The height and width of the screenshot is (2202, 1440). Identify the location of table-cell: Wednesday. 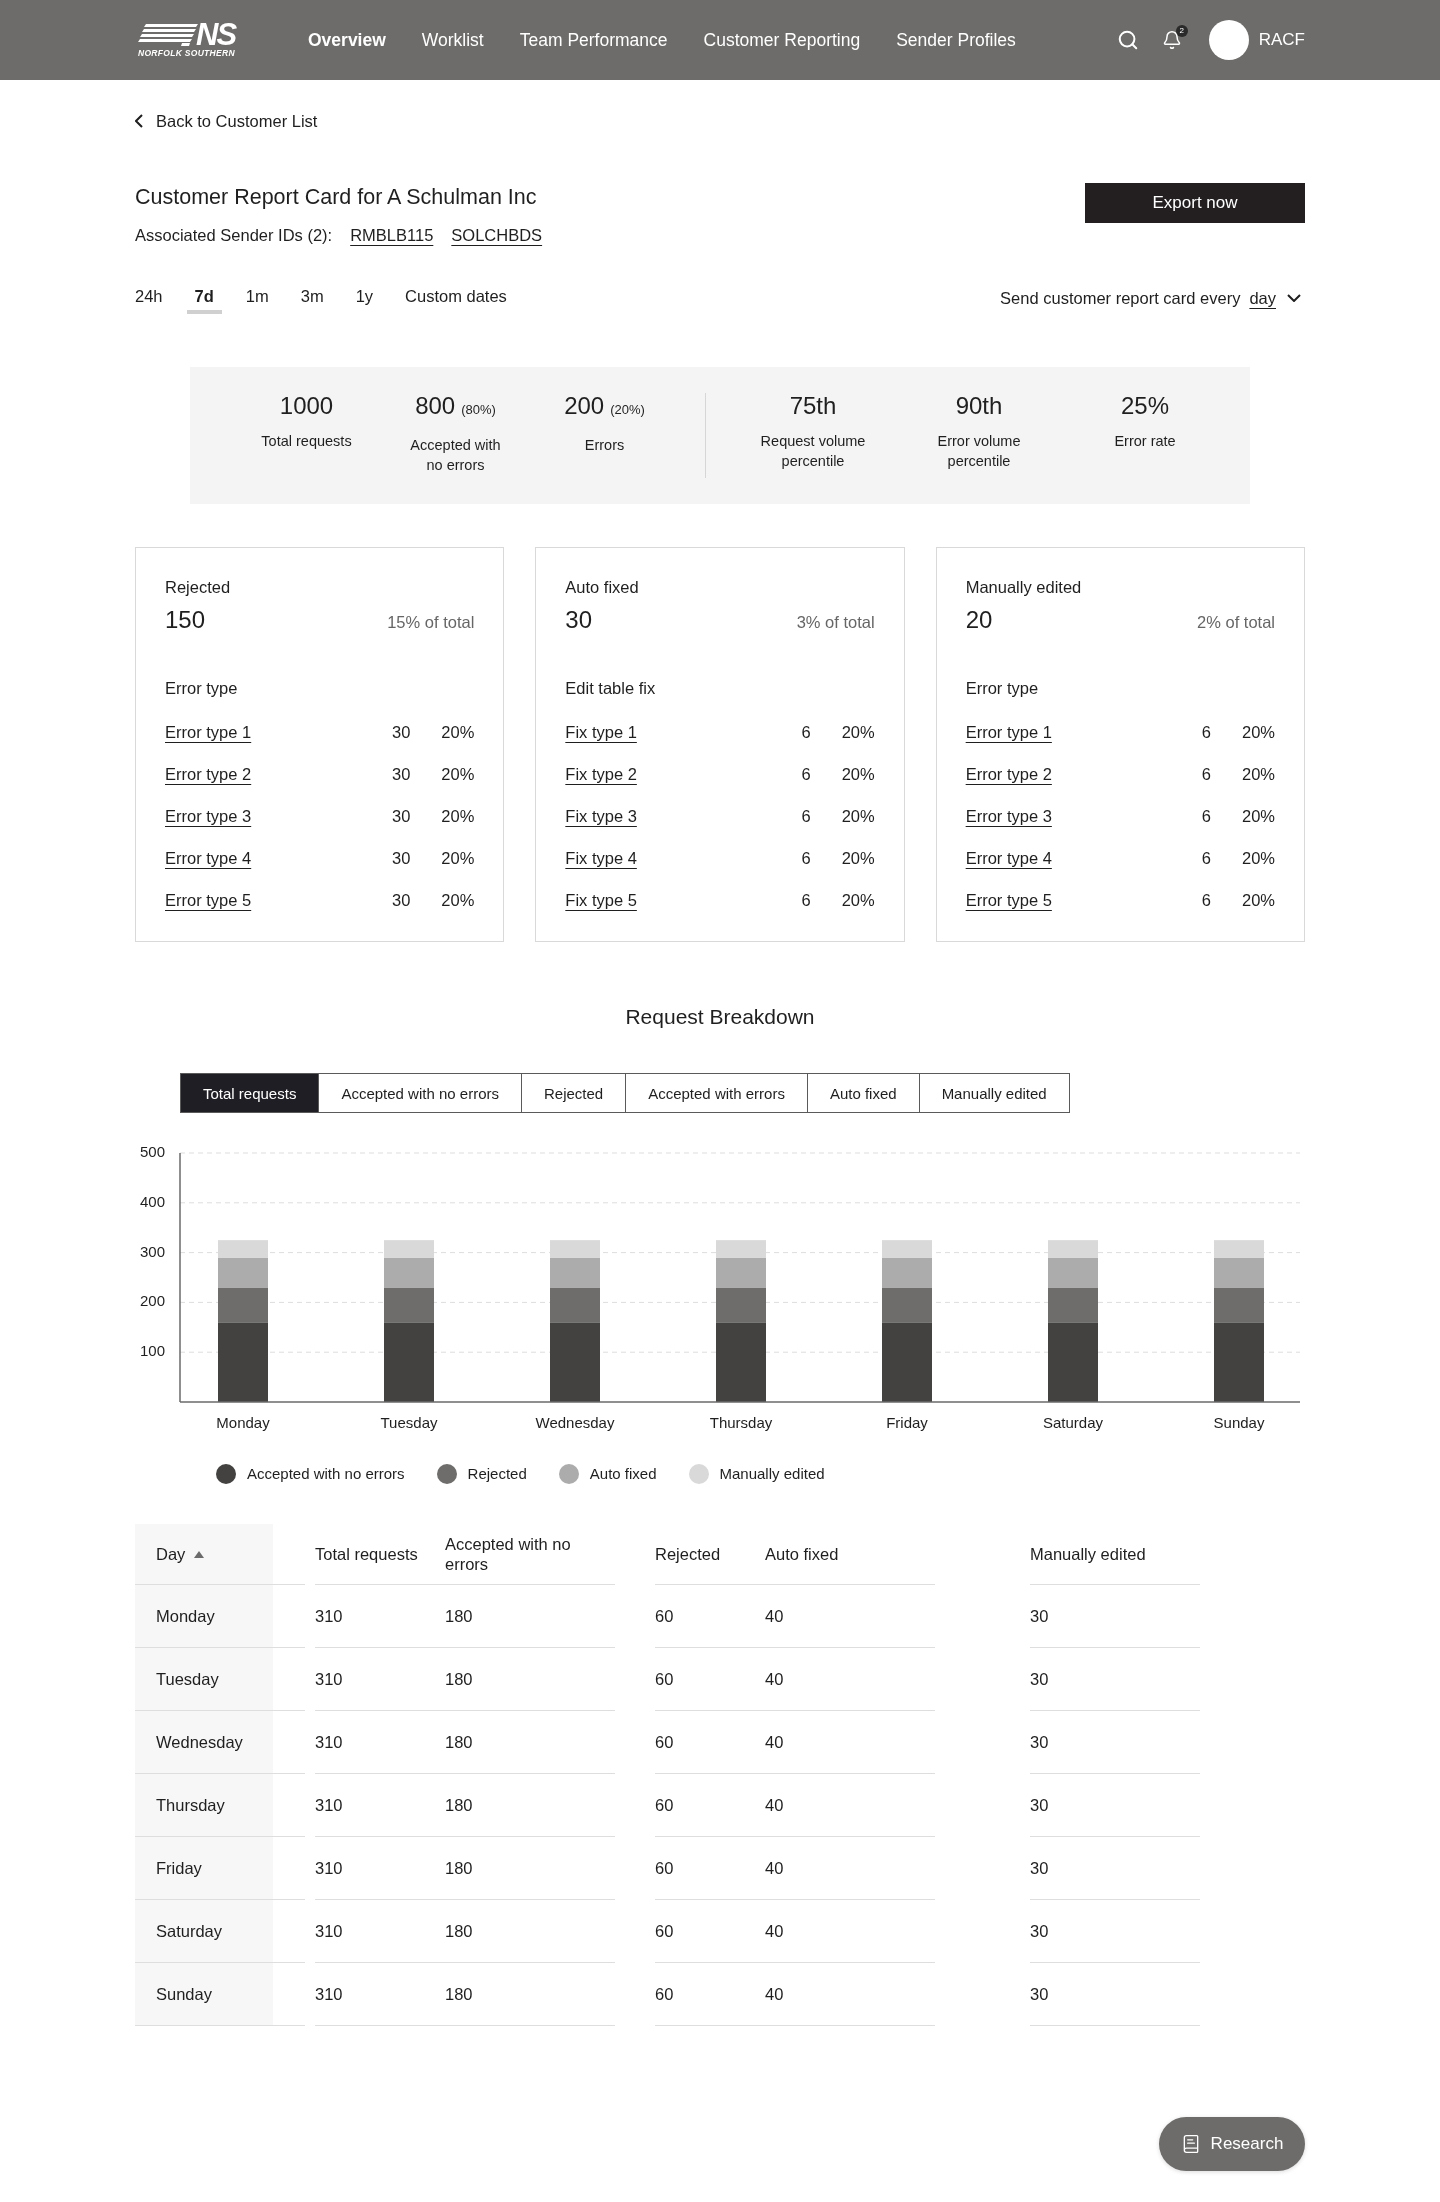
(220, 1742).